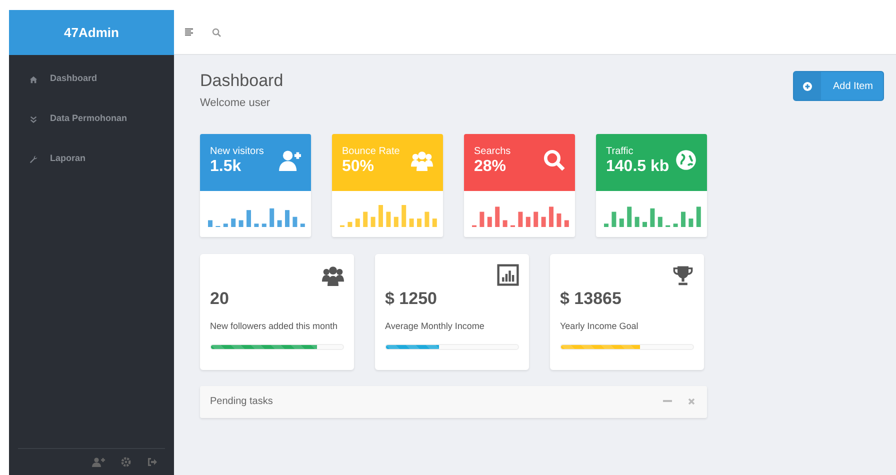 The width and height of the screenshot is (896, 475). Describe the element at coordinates (237, 151) in the screenshot. I see `stat-label: New visitors` at that location.